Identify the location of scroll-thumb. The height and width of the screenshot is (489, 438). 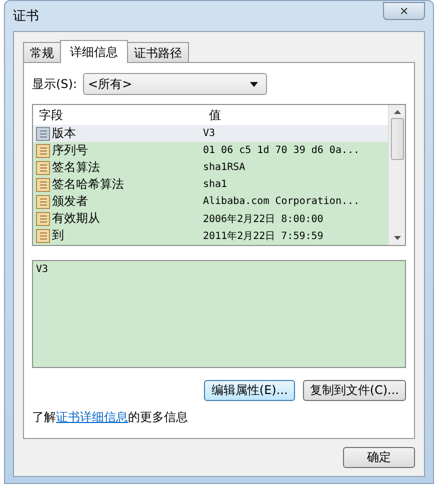
(397, 139).